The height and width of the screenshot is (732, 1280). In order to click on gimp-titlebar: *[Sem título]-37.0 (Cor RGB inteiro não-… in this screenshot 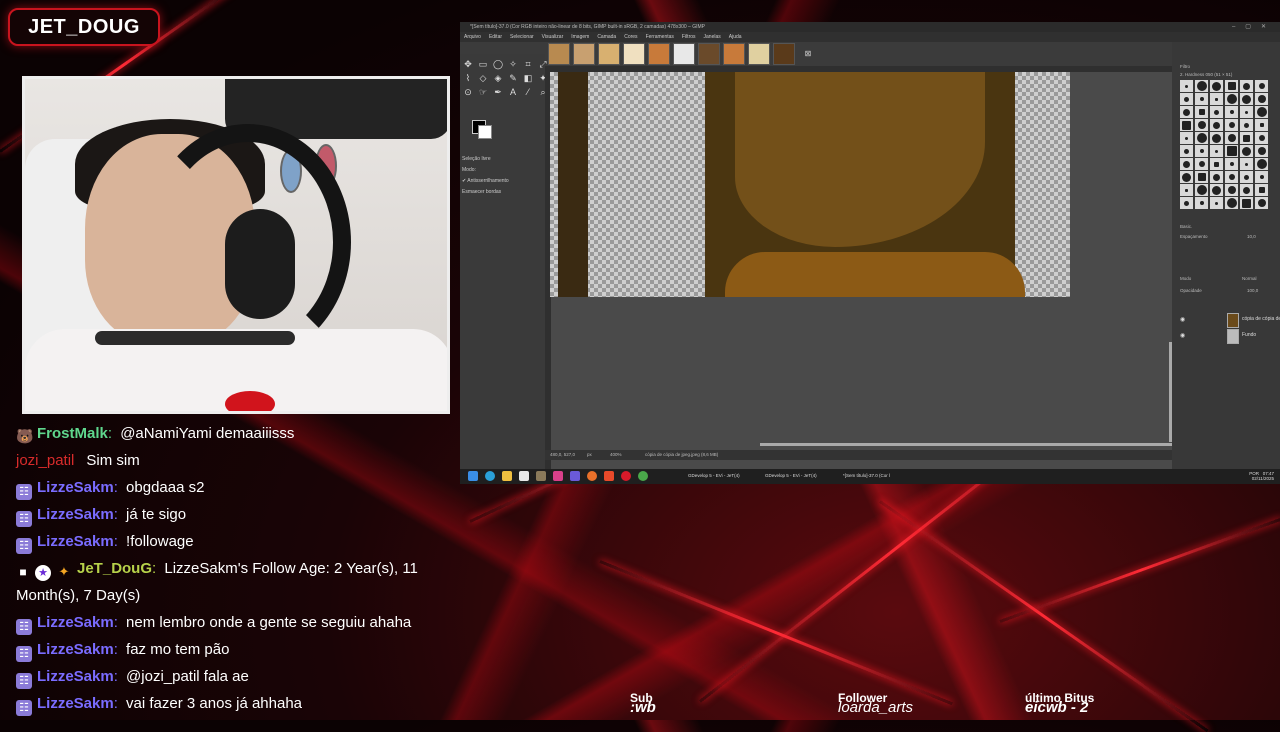, I will do `click(870, 27)`.